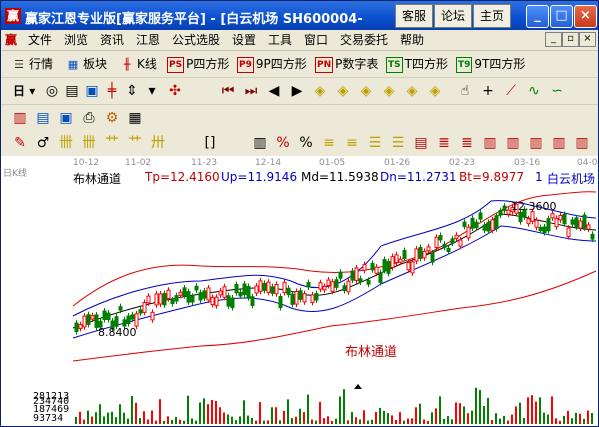 This screenshot has width=599, height=427. I want to click on square-icon: ▣, so click(92, 91).